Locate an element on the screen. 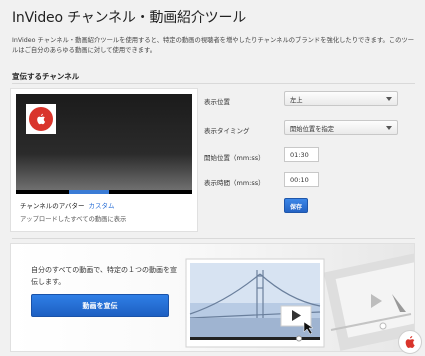 The image size is (425, 356). channel-avatar is located at coordinates (41, 119).